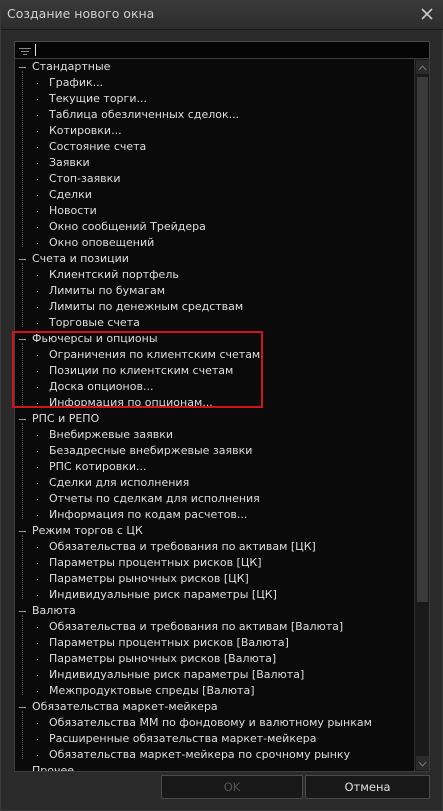  What do you see at coordinates (151, 450) in the screenshot?
I see `tree-item-label: Безадресные внебиржевые заявки` at bounding box center [151, 450].